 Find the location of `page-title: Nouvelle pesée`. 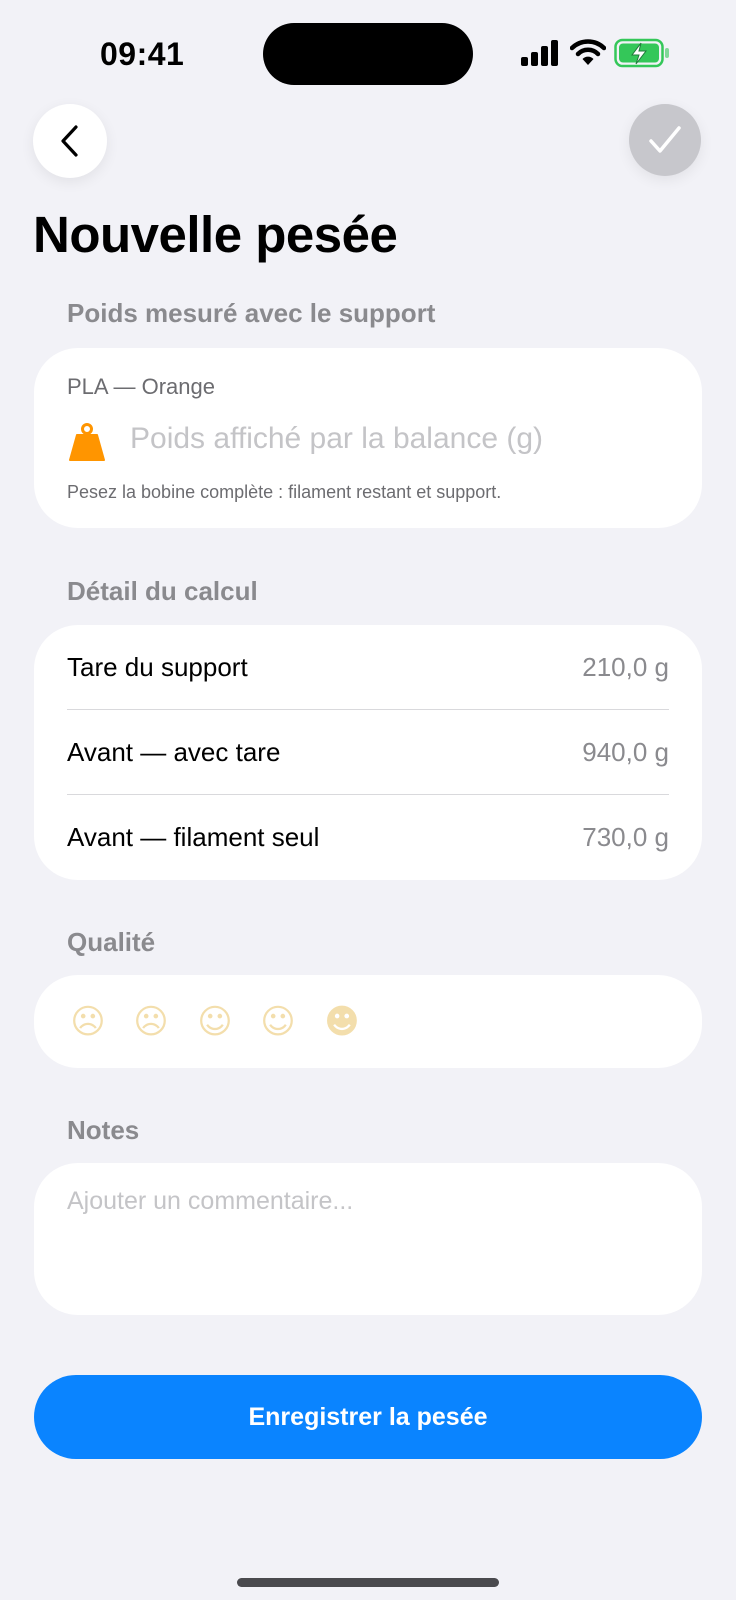

page-title: Nouvelle pesée is located at coordinates (215, 234).